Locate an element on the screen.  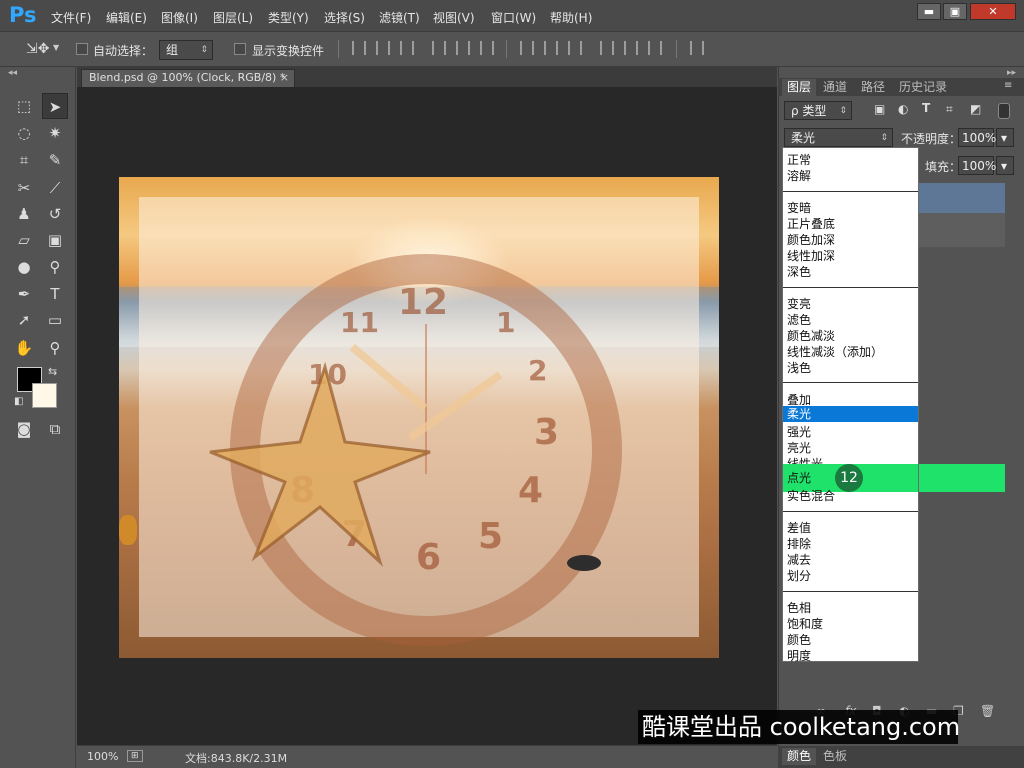
blend-option-selected: 柔光 is located at coordinates (850, 414).